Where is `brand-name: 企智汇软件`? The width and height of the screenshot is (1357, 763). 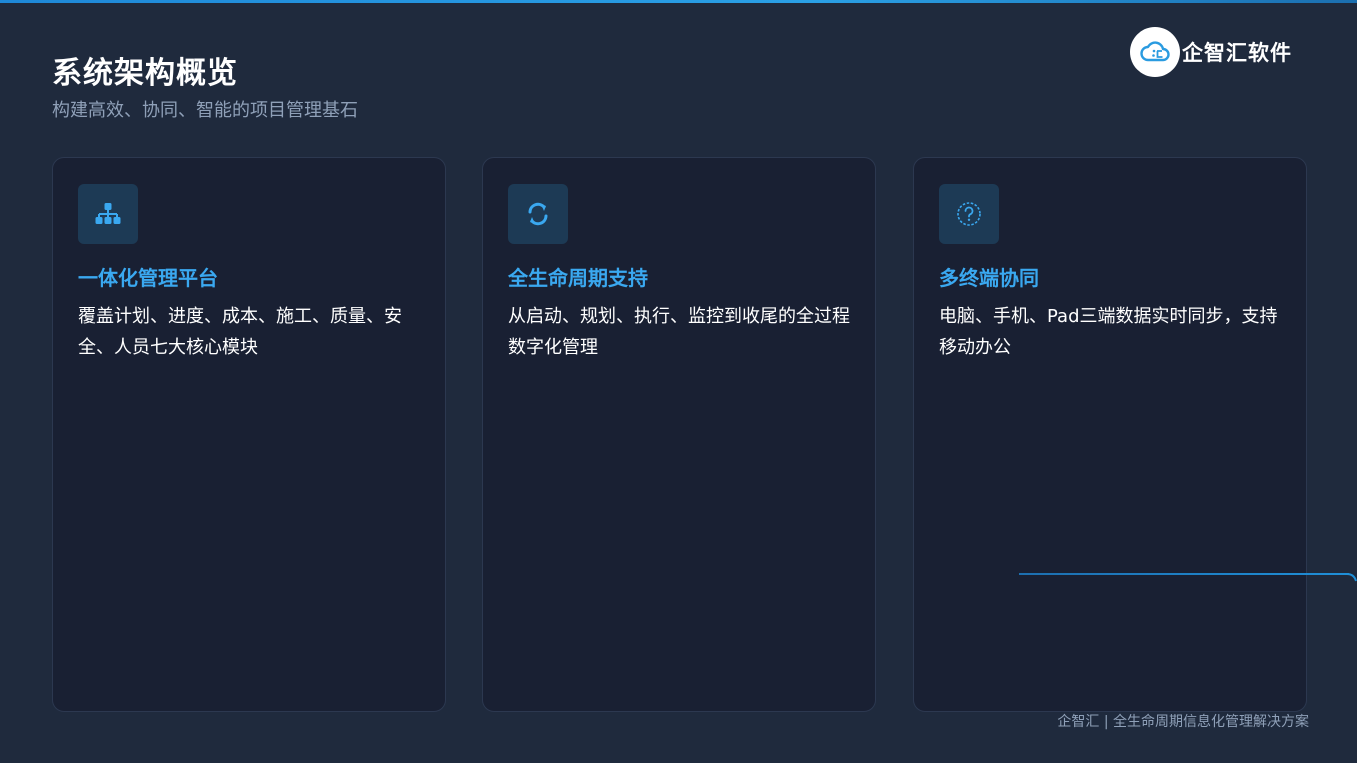 brand-name: 企智汇软件 is located at coordinates (1237, 53).